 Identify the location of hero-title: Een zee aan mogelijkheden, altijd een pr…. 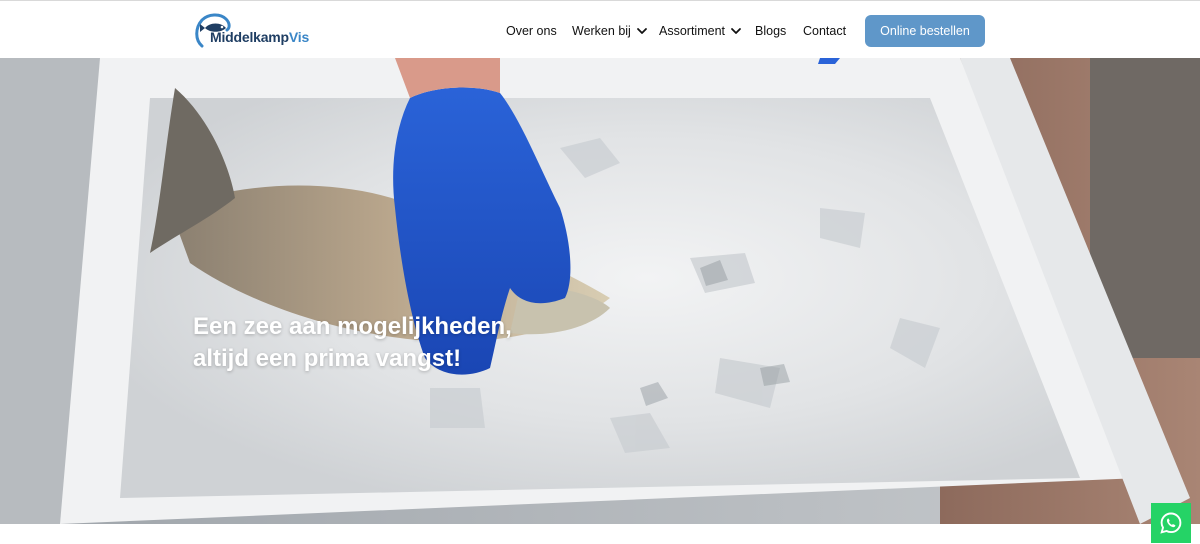
(403, 343).